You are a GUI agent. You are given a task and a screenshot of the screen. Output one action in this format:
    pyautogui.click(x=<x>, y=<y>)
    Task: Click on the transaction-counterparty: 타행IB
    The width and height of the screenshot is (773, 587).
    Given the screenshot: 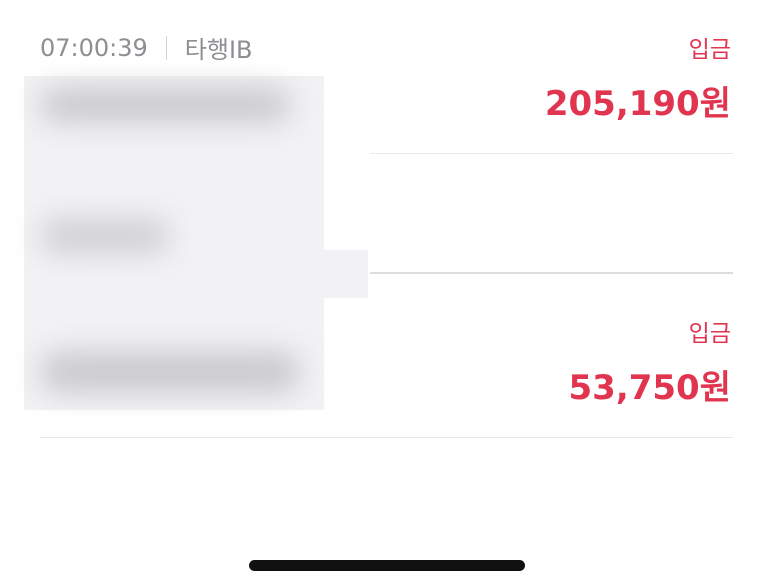 What is the action you would take?
    pyautogui.click(x=218, y=50)
    